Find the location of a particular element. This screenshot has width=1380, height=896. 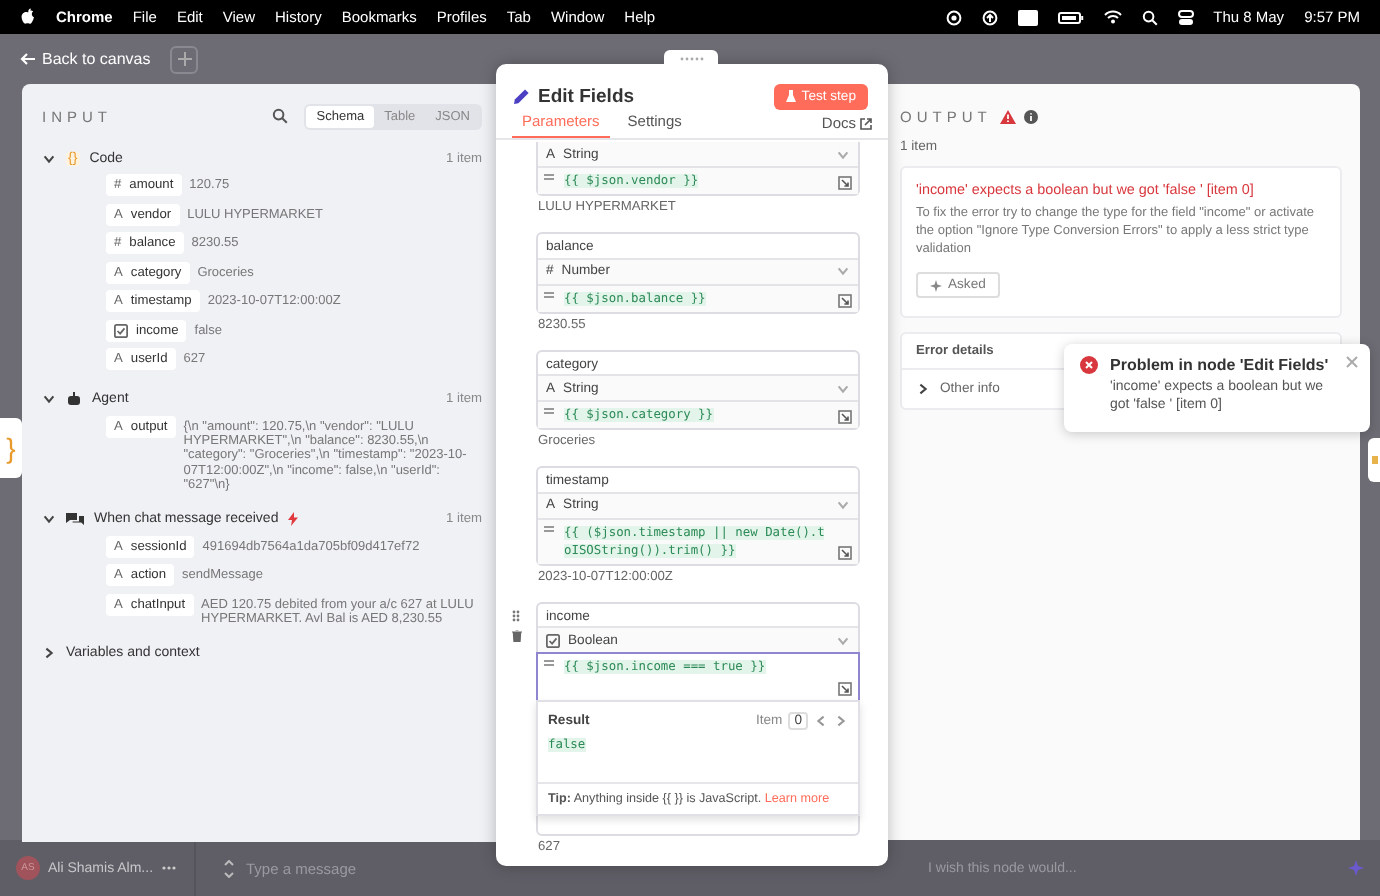

flask-icon is located at coordinates (790, 96).